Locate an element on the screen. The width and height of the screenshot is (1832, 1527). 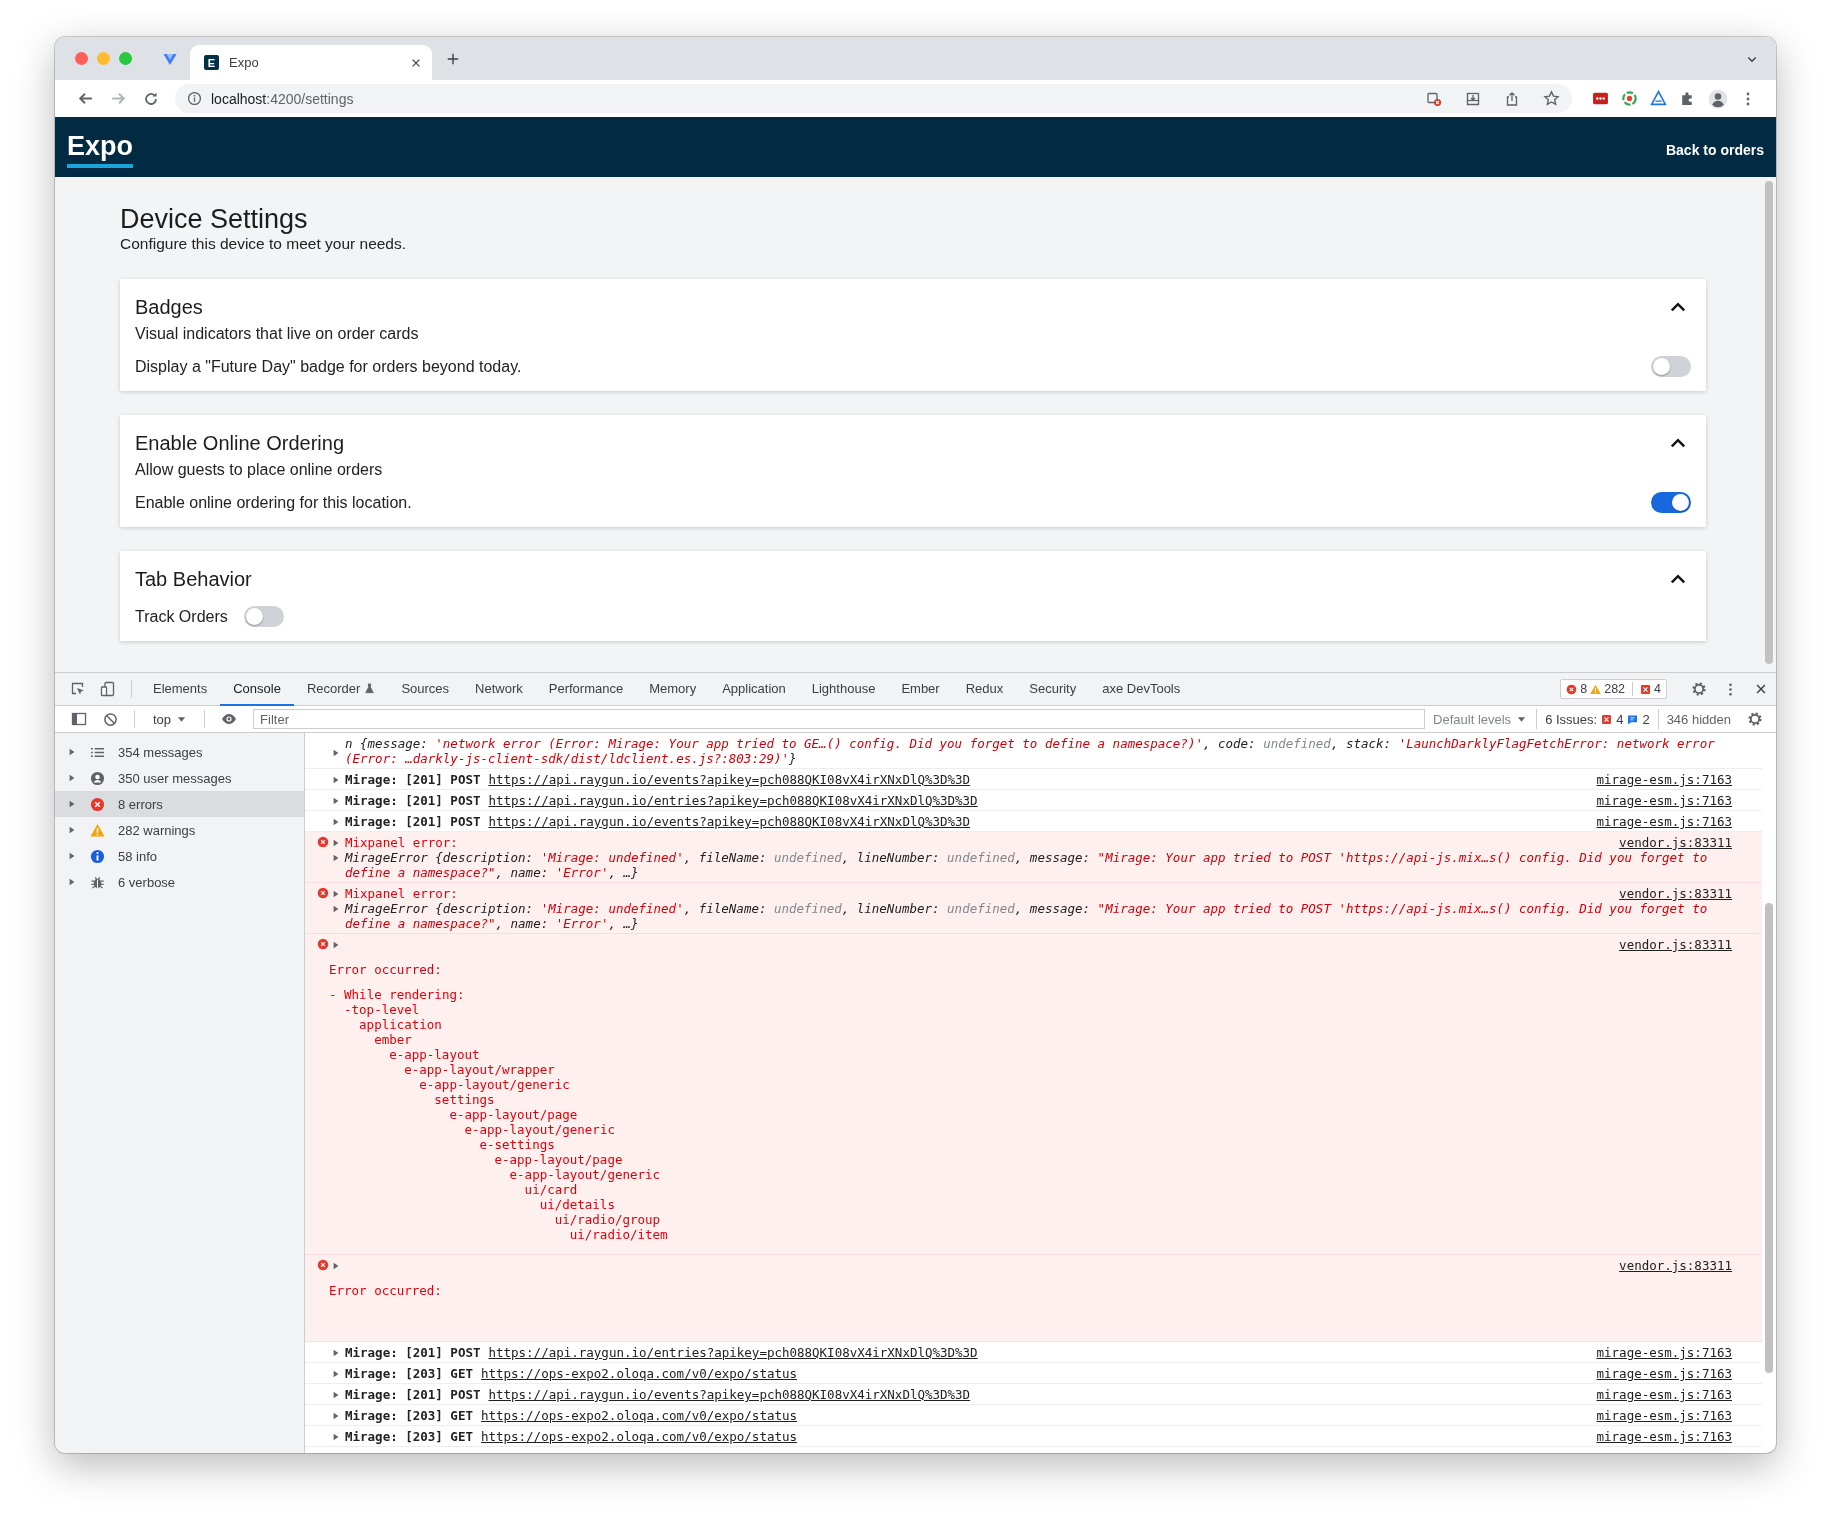
levels-dropdown: Default levels is located at coordinates (1481, 719).